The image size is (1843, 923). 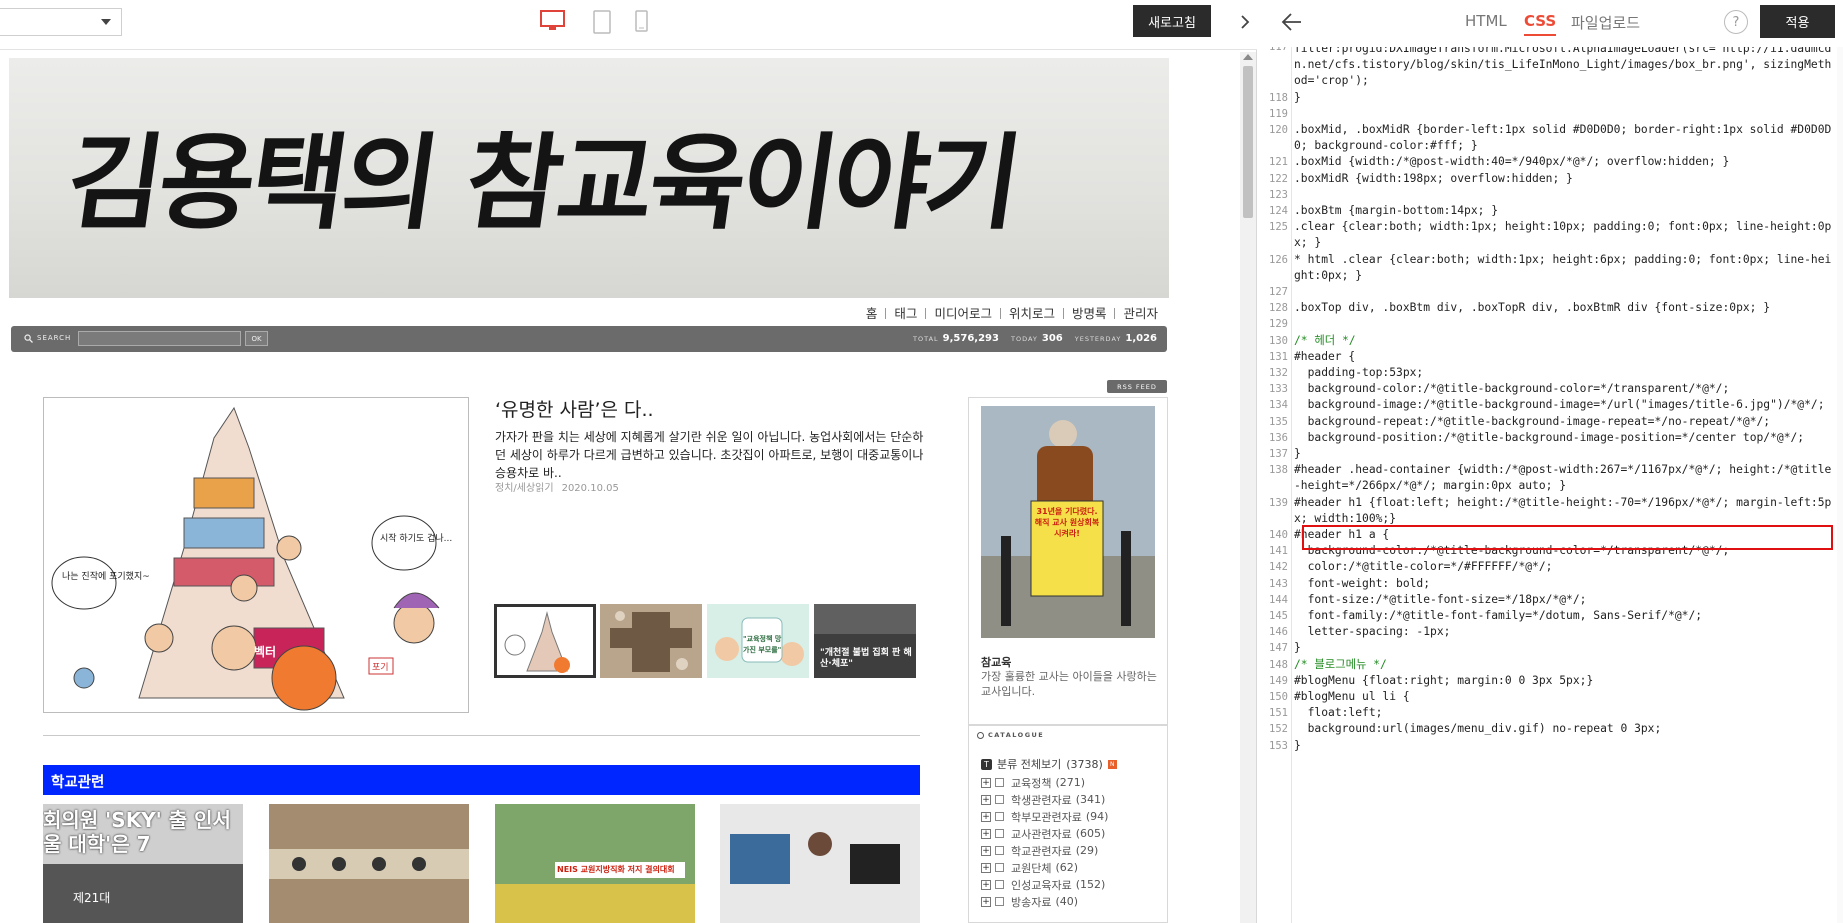 I want to click on code-text: font-weight: bold;, so click(x=1362, y=583).